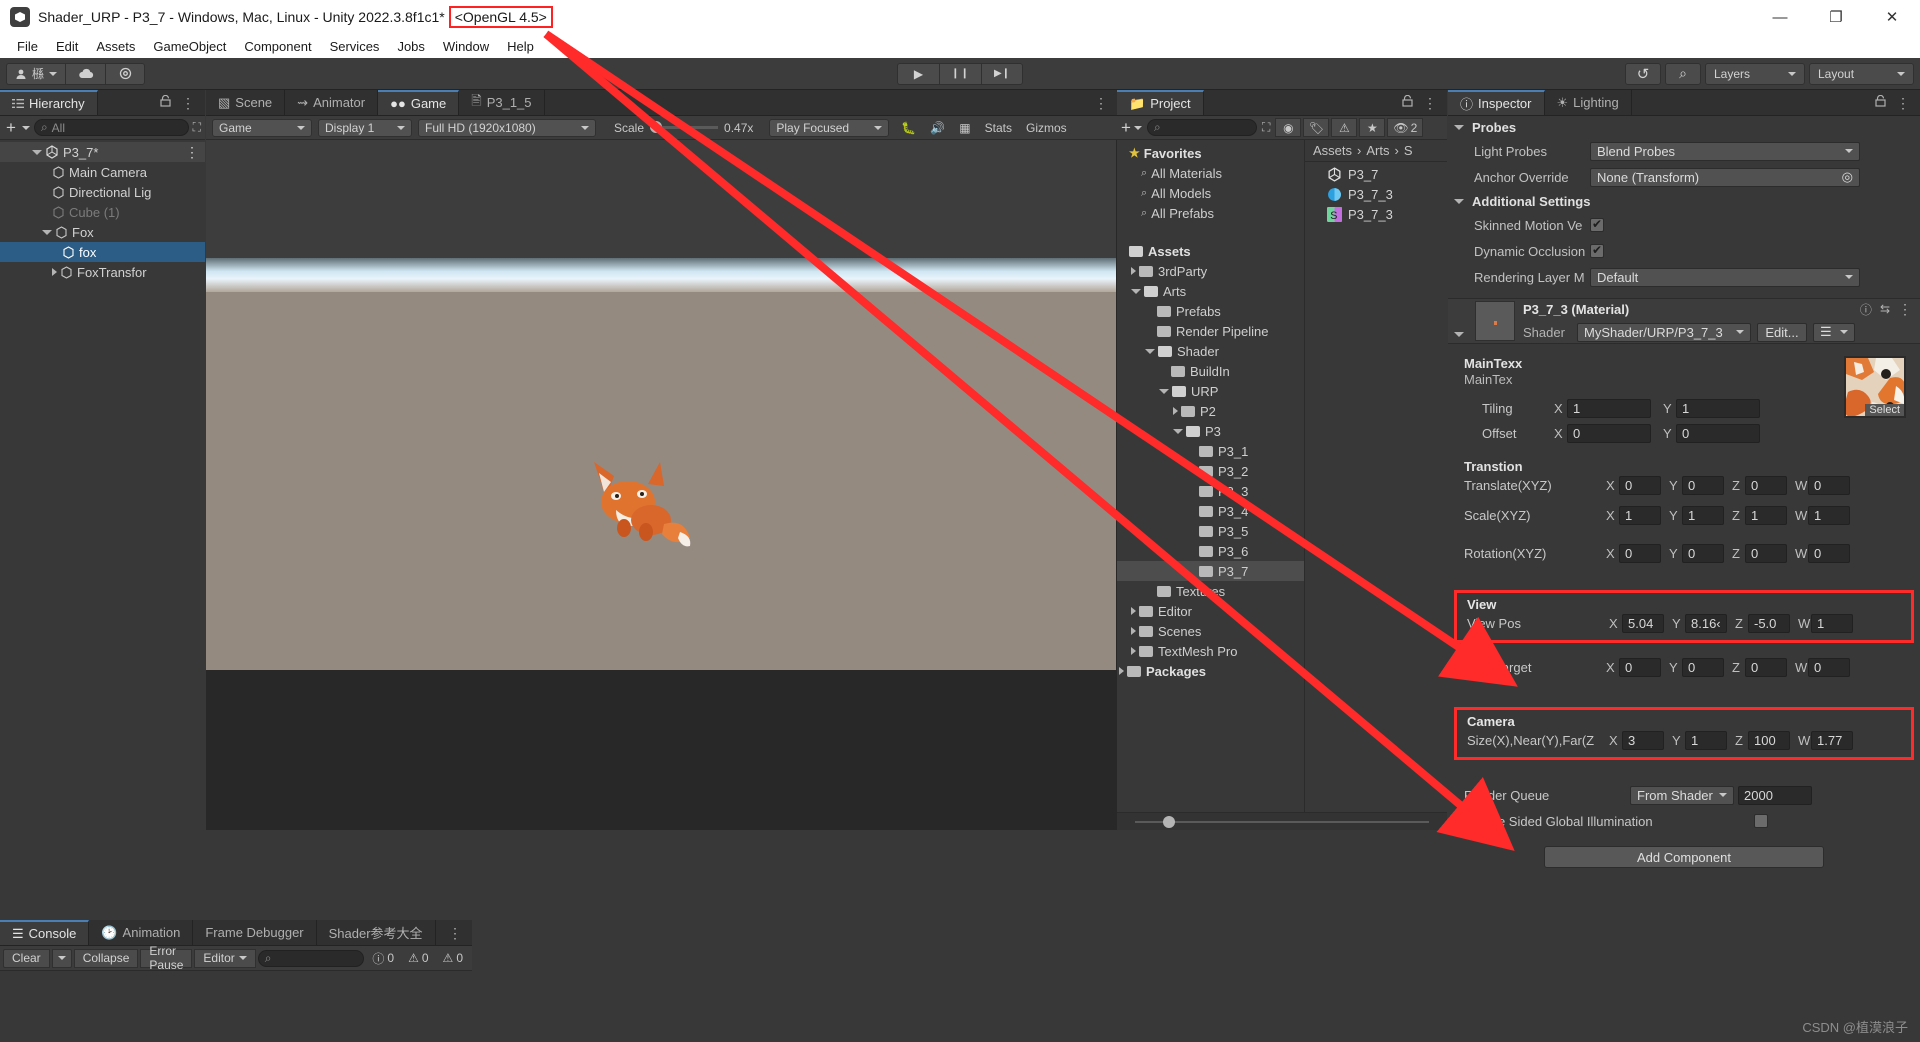 This screenshot has height=1042, width=1920. Describe the element at coordinates (1640, 515) in the screenshot. I see `scale-x-input: 1` at that location.